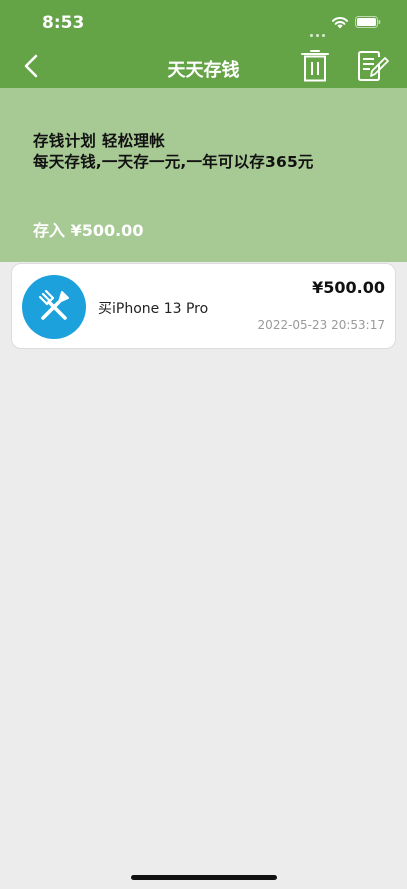 The width and height of the screenshot is (407, 889). Describe the element at coordinates (153, 309) in the screenshot. I see `record-name: 买iPhone 13 Pro` at that location.